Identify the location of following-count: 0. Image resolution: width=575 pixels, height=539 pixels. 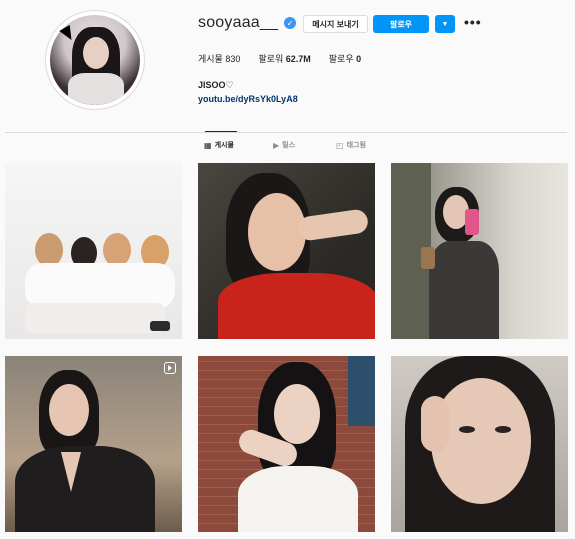
(359, 59).